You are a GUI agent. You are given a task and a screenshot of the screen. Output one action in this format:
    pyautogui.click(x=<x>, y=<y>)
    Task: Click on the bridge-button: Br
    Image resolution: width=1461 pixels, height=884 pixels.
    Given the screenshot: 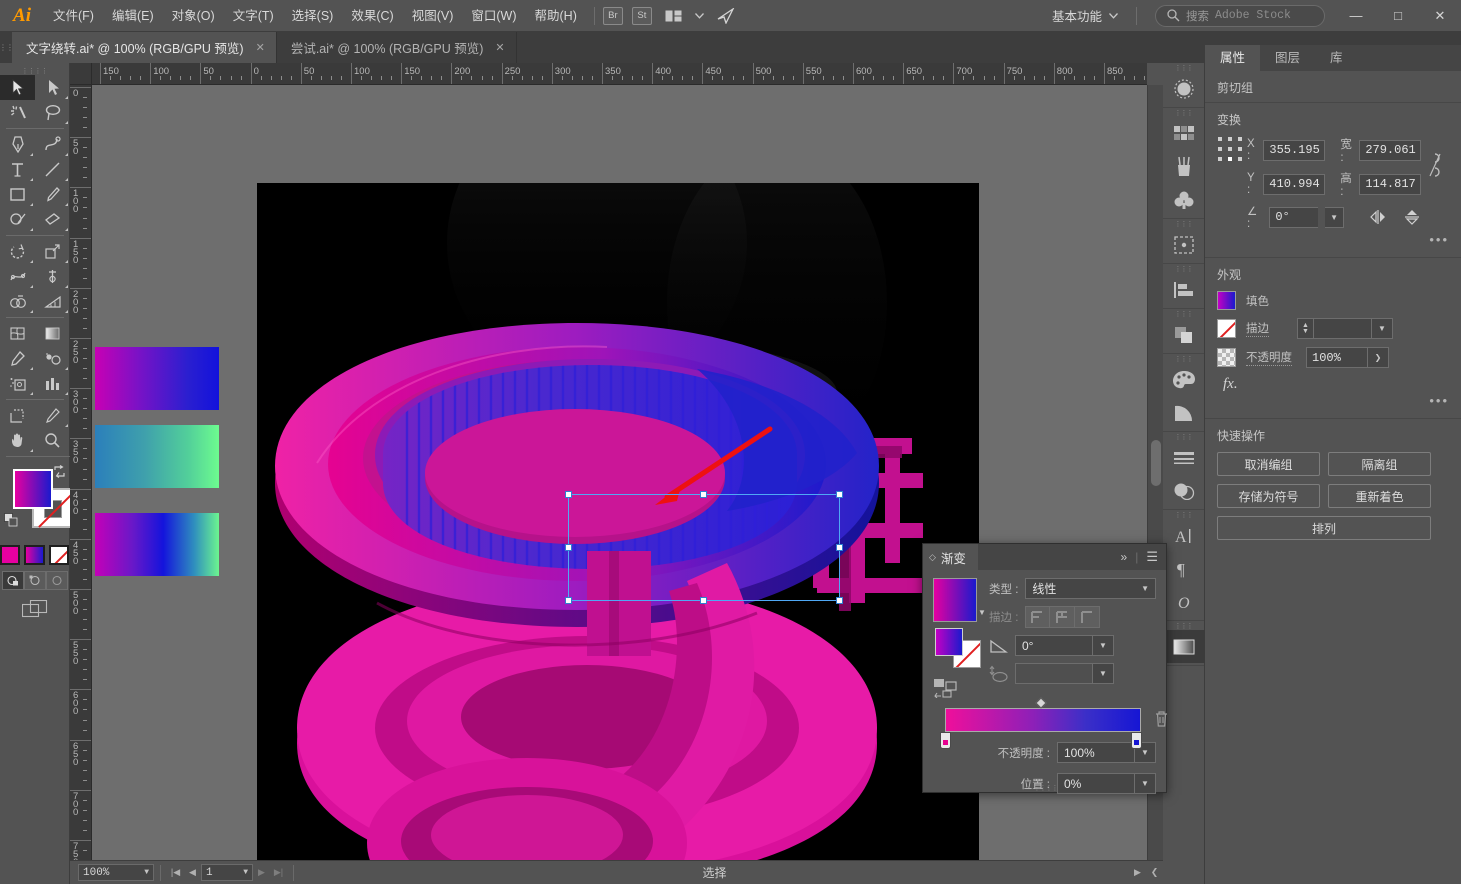 What is the action you would take?
    pyautogui.click(x=612, y=15)
    